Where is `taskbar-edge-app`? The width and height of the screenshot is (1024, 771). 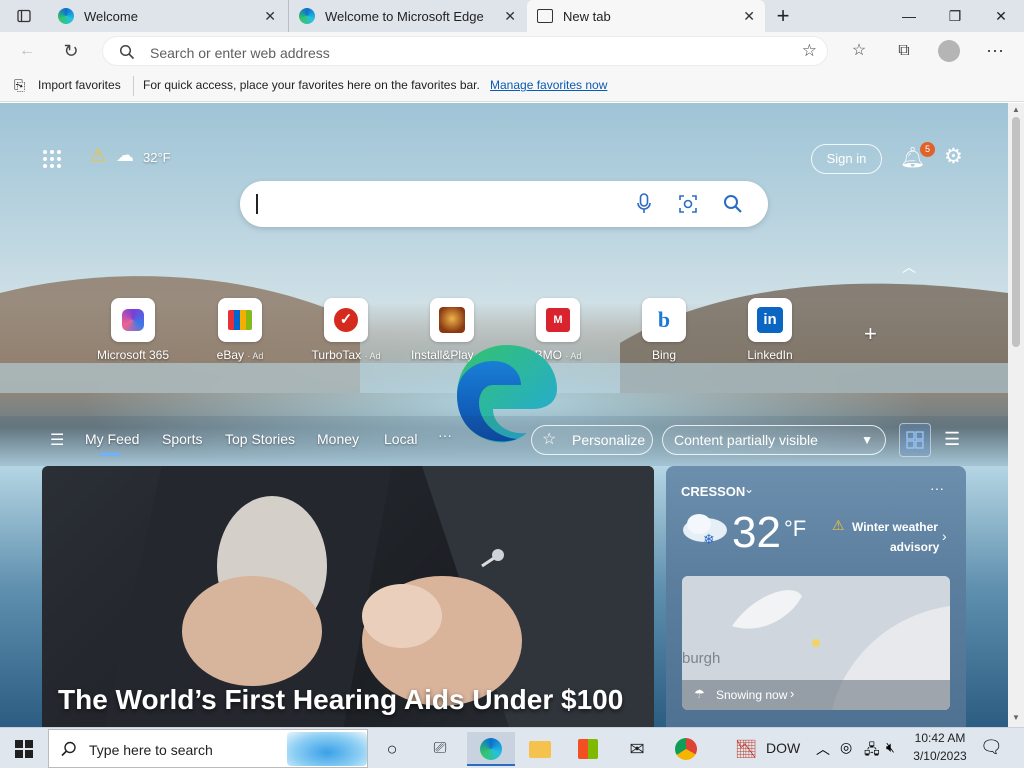
taskbar-edge-app is located at coordinates (491, 749).